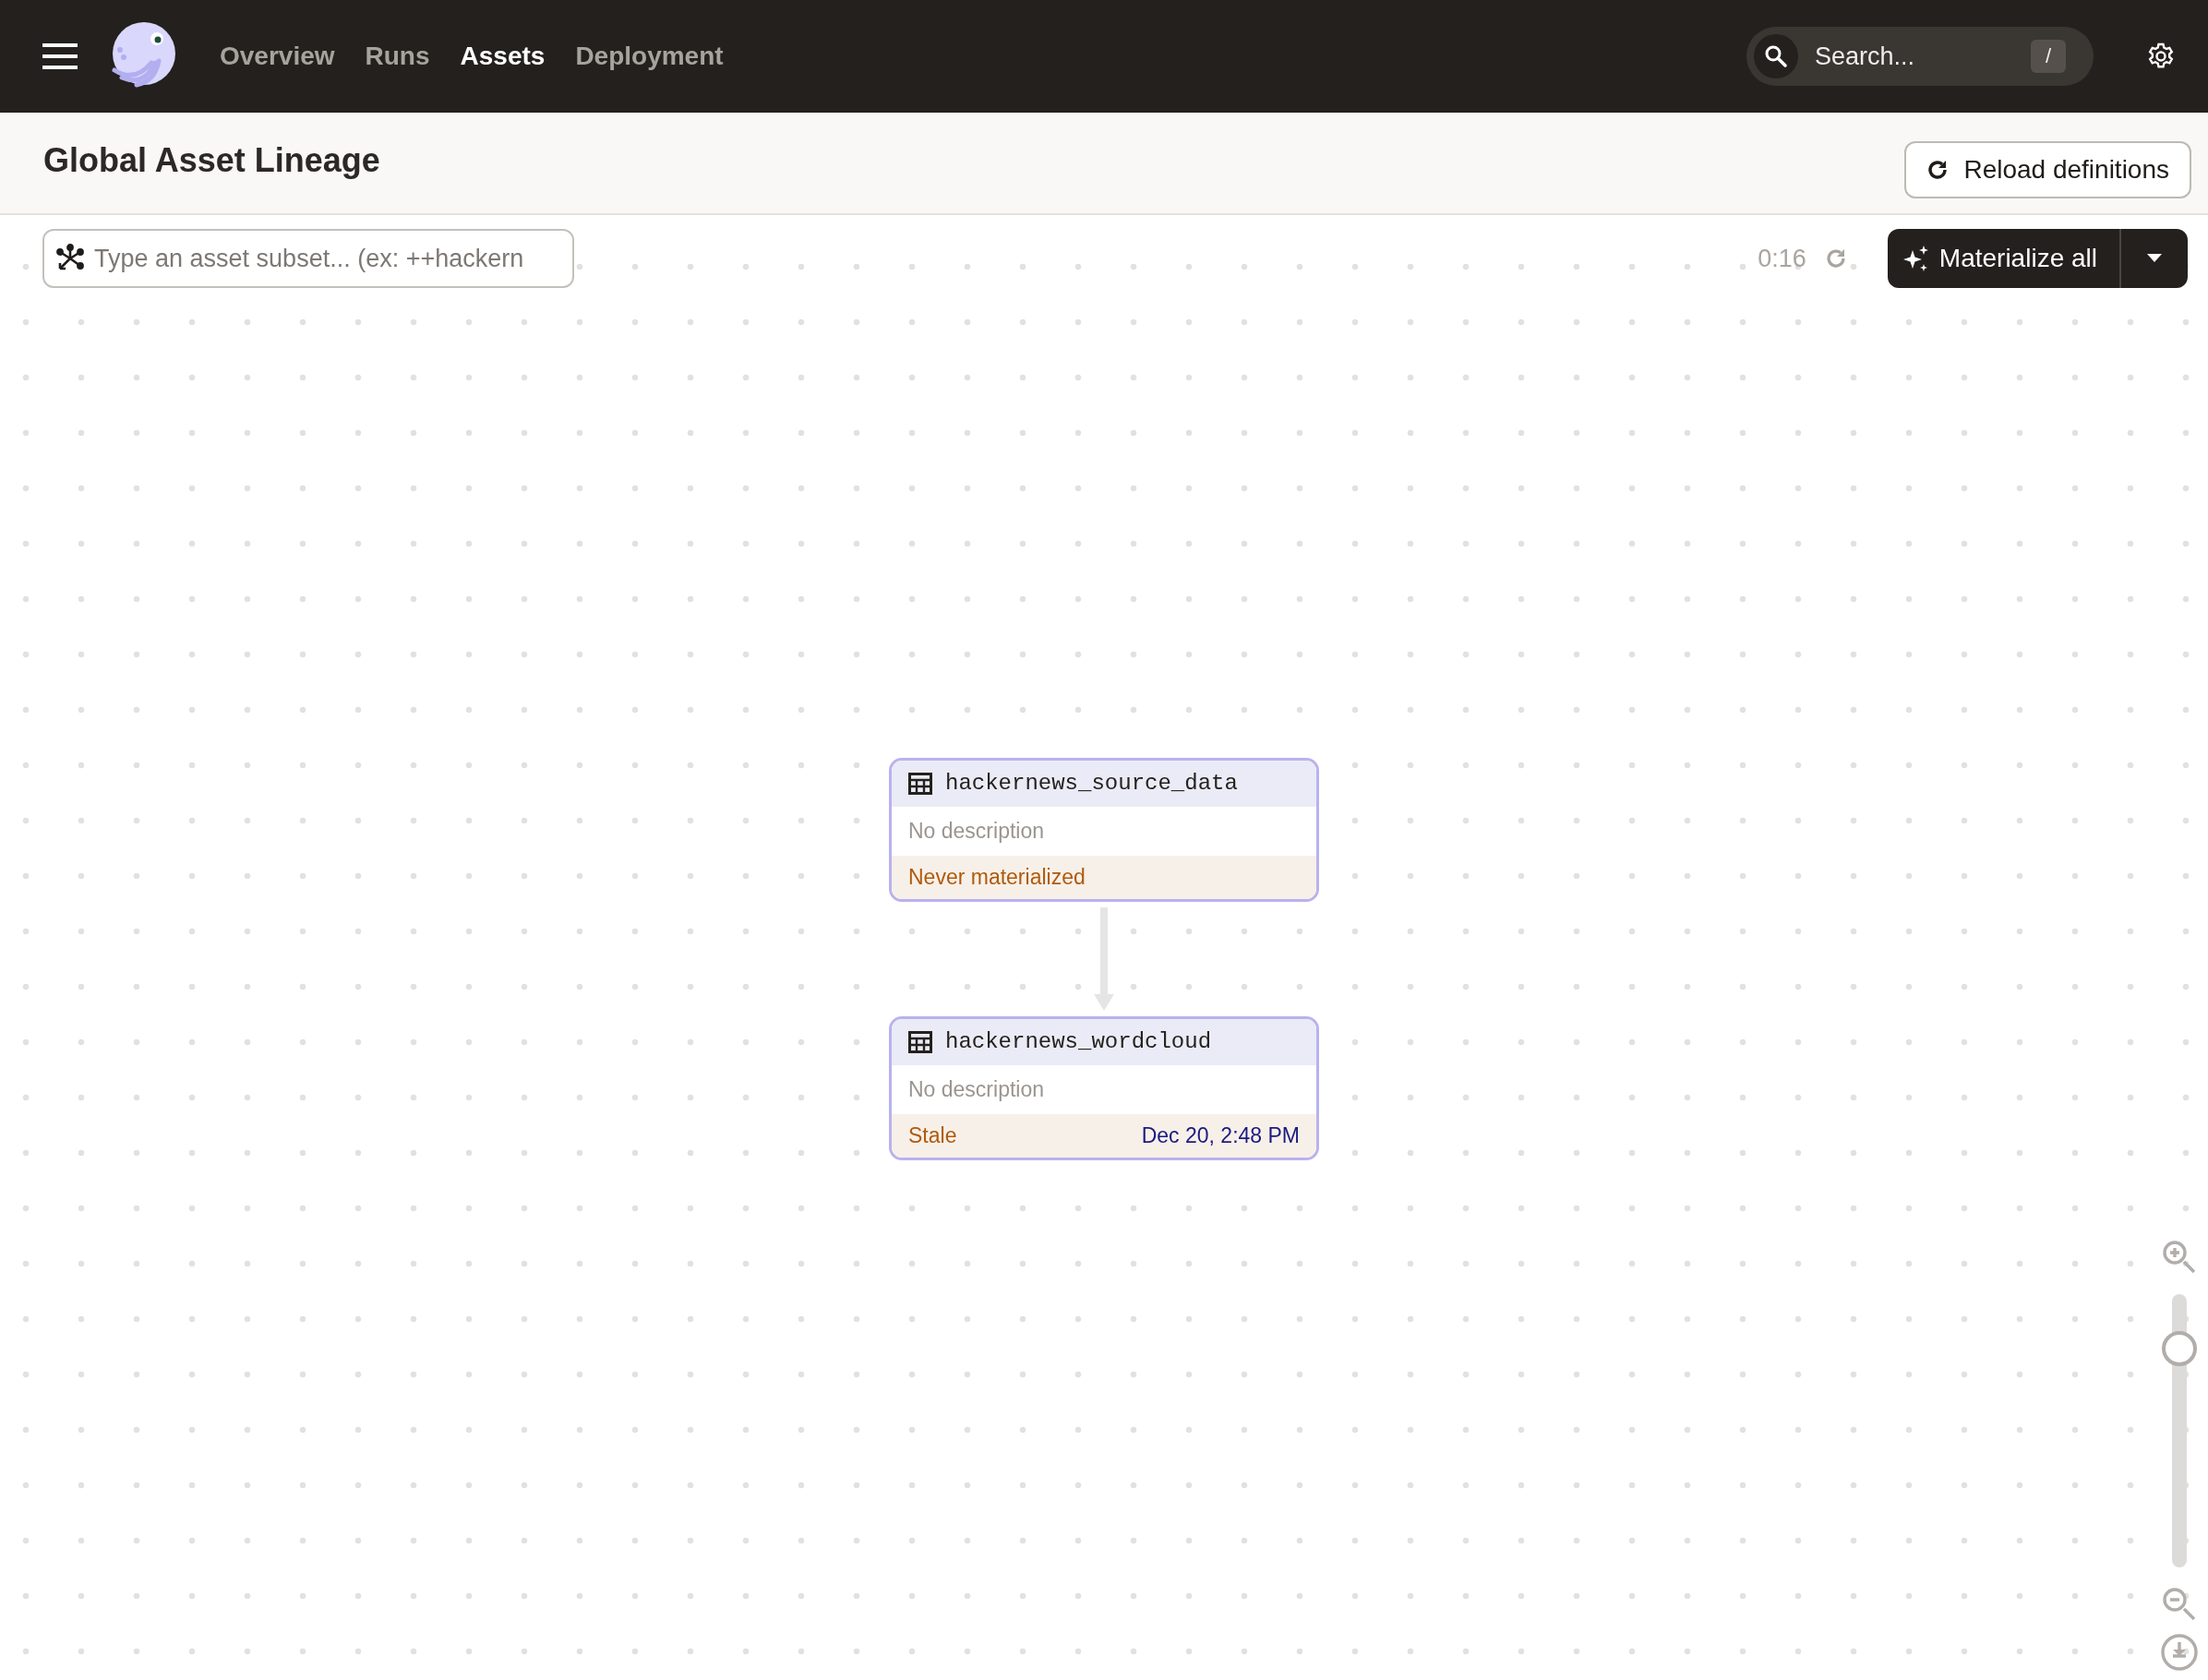  What do you see at coordinates (649, 56) in the screenshot?
I see `nav-tab: Deployment` at bounding box center [649, 56].